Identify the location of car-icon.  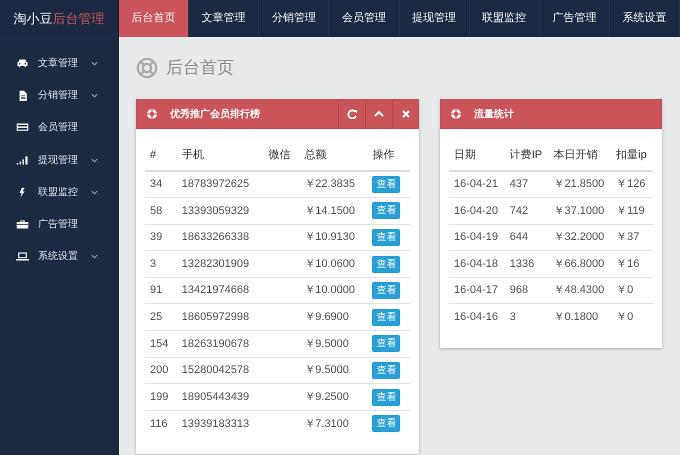
(22, 63).